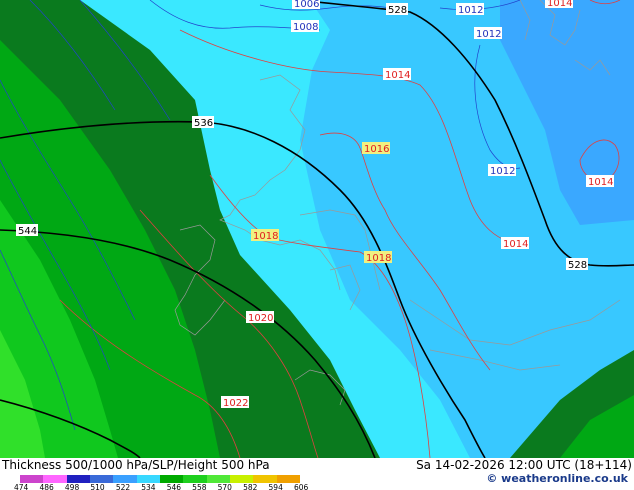 Image resolution: width=634 pixels, height=490 pixels. What do you see at coordinates (72, 486) in the screenshot?
I see `legend-tick-label: 498` at bounding box center [72, 486].